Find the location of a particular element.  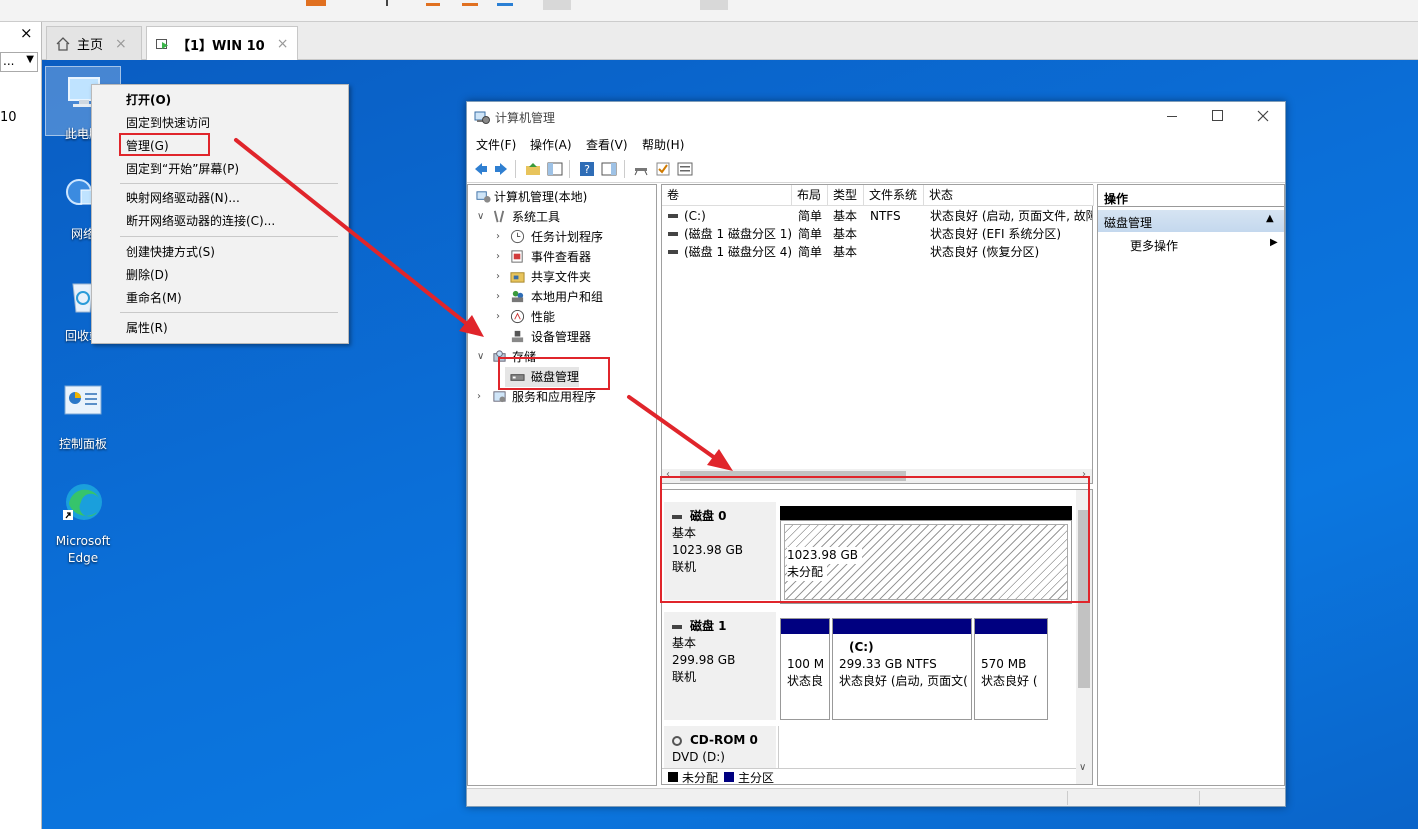

home-icon is located at coordinates (63, 43).